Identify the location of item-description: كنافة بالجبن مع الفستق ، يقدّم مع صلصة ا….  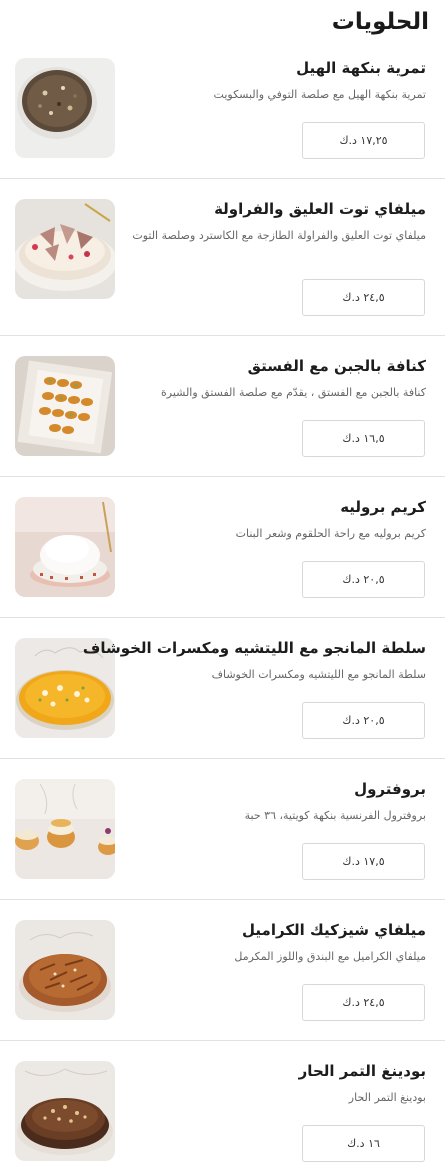
(293, 392).